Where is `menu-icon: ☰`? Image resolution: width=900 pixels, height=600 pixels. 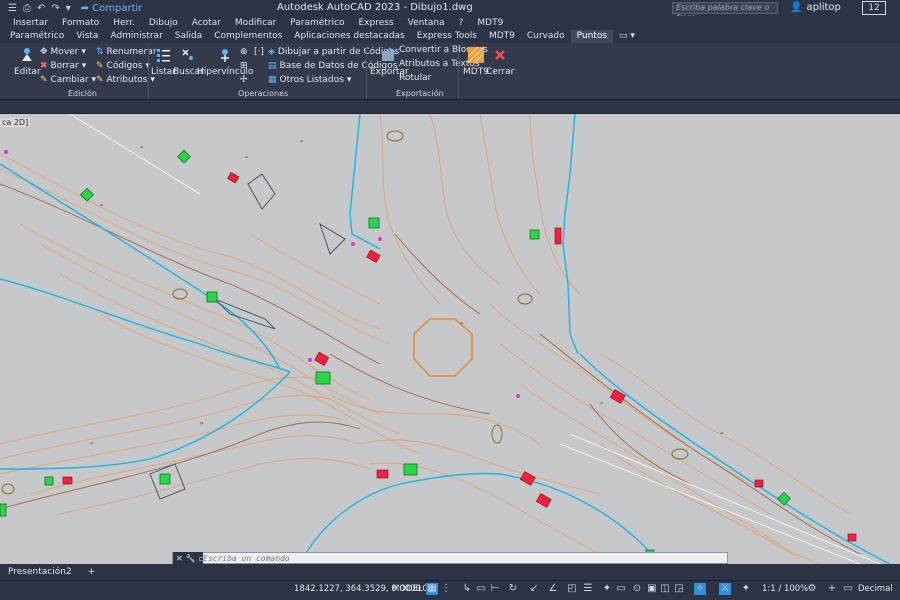
menu-icon: ☰ is located at coordinates (12, 8).